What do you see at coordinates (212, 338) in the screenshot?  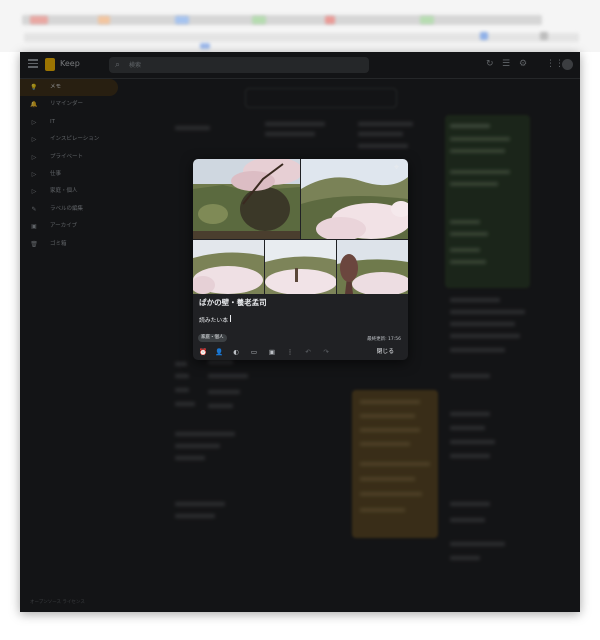 I see `label-chip: 家庭・個人` at bounding box center [212, 338].